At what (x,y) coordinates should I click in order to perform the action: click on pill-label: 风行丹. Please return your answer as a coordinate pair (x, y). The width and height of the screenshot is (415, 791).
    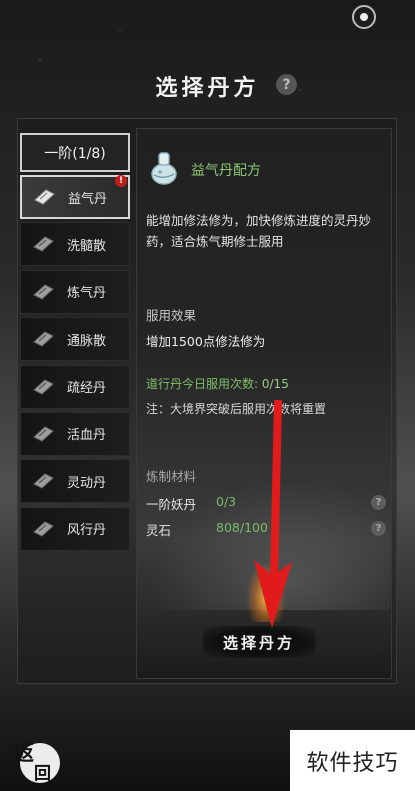
    Looking at the image, I should click on (87, 531).